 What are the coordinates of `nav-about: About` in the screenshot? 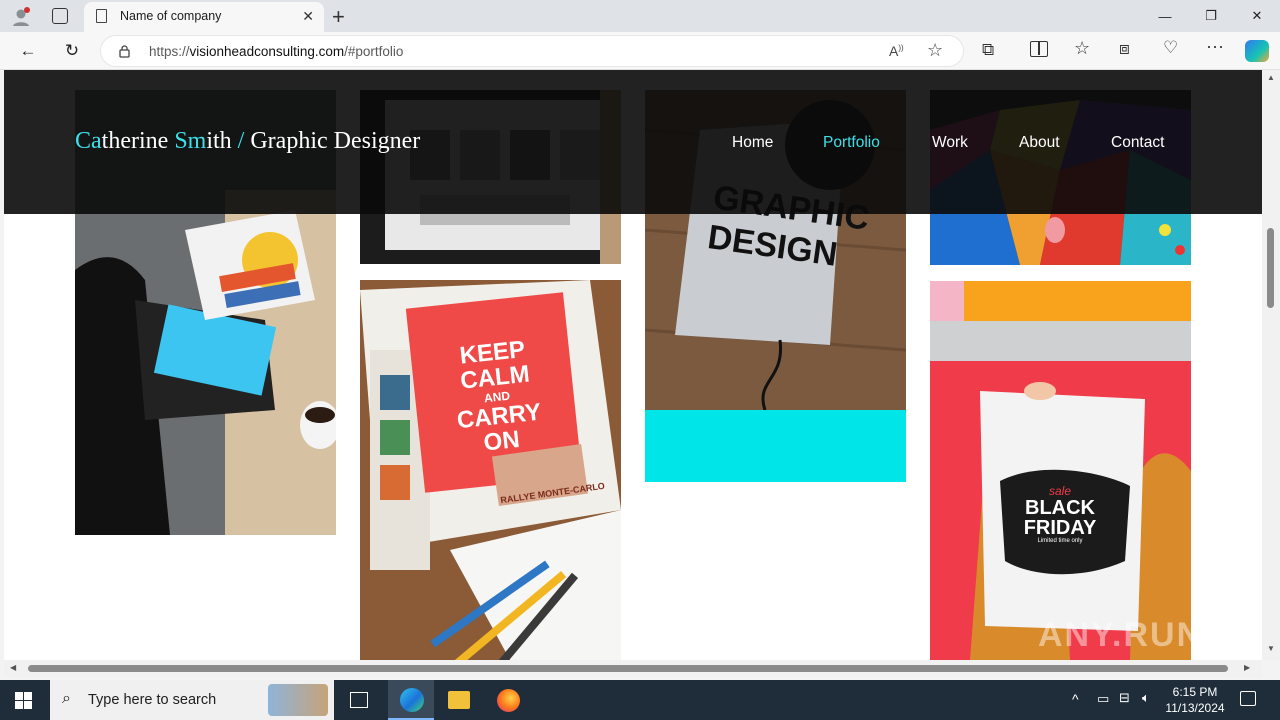 It's located at (1039, 143).